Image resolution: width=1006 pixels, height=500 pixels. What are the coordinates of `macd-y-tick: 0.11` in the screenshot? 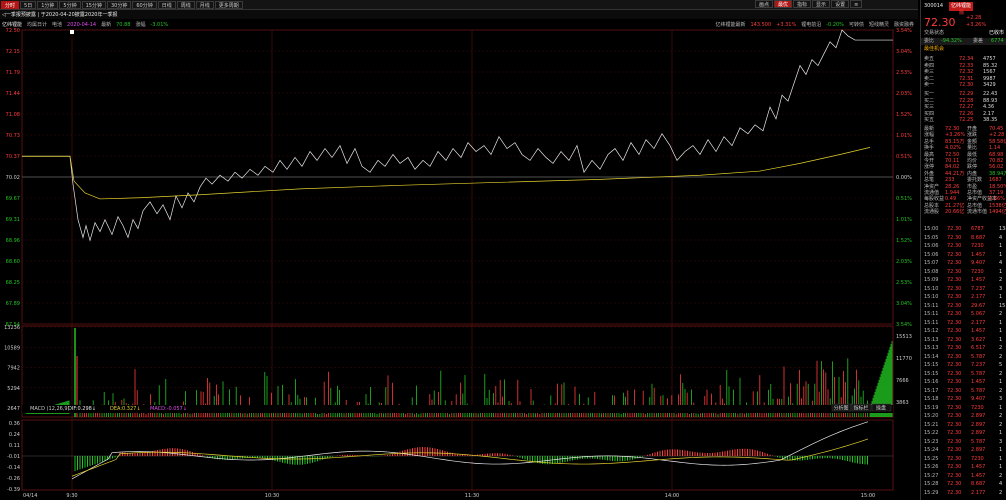 It's located at (14, 446).